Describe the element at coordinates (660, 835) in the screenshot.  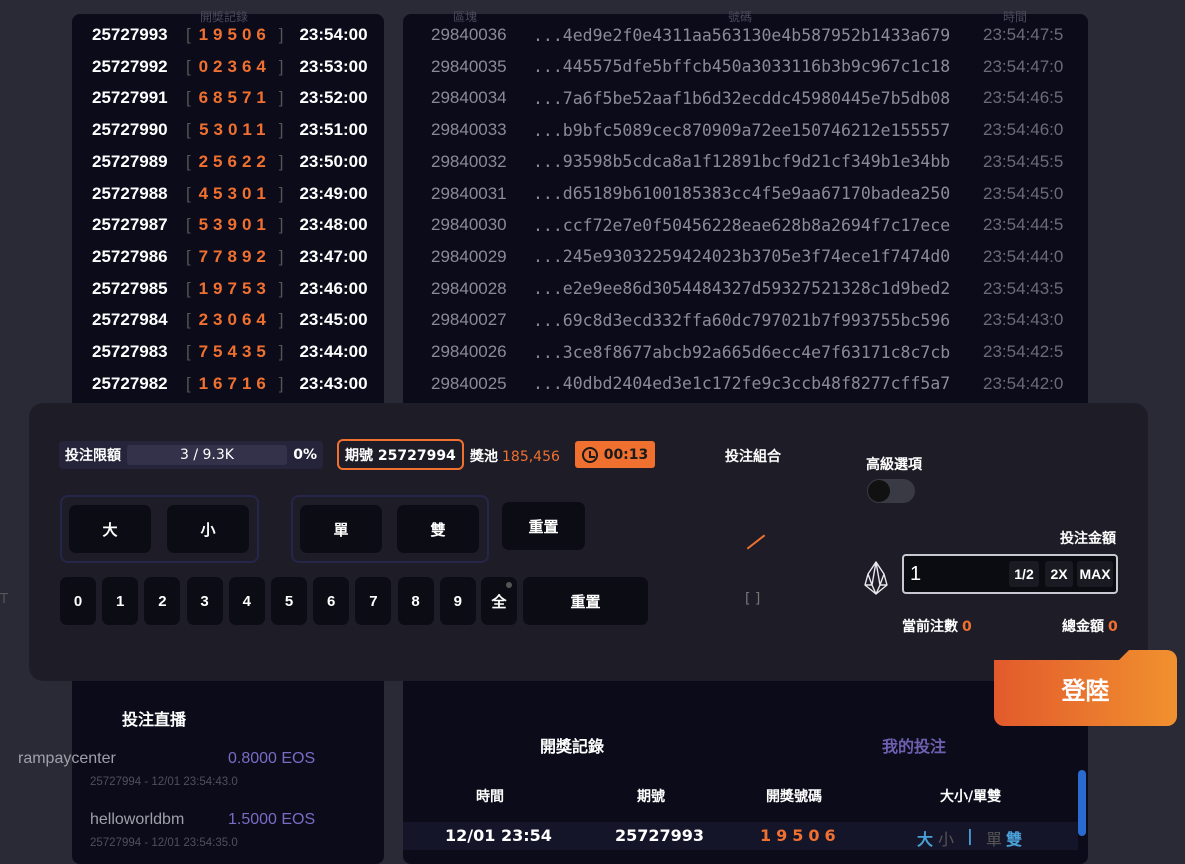
I see `history-period: 25727993` at that location.